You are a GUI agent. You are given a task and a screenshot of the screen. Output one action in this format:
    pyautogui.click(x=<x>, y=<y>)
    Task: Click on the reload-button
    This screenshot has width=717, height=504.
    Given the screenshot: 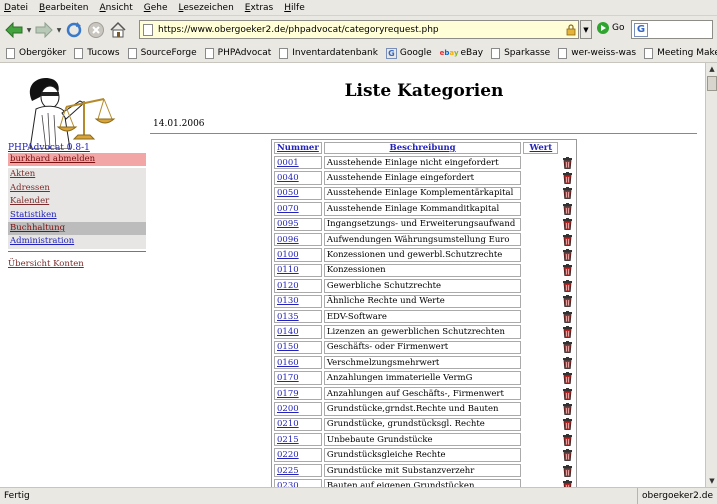 What is the action you would take?
    pyautogui.click(x=74, y=30)
    